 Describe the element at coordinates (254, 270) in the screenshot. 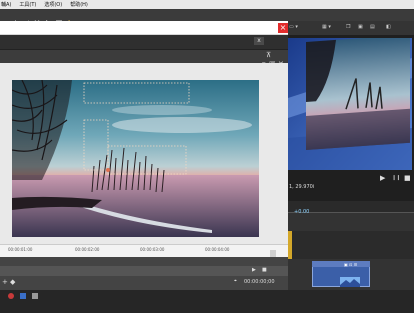

I see `play-small-icon: ▶` at that location.